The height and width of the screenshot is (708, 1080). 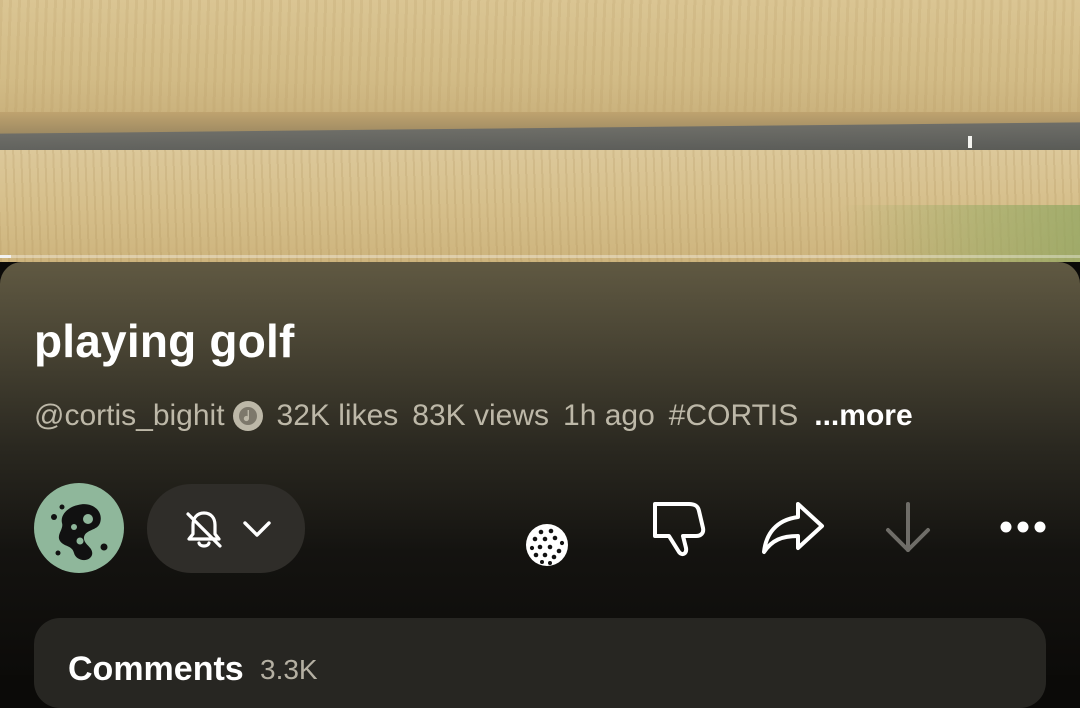 I want to click on share-button, so click(x=793, y=528).